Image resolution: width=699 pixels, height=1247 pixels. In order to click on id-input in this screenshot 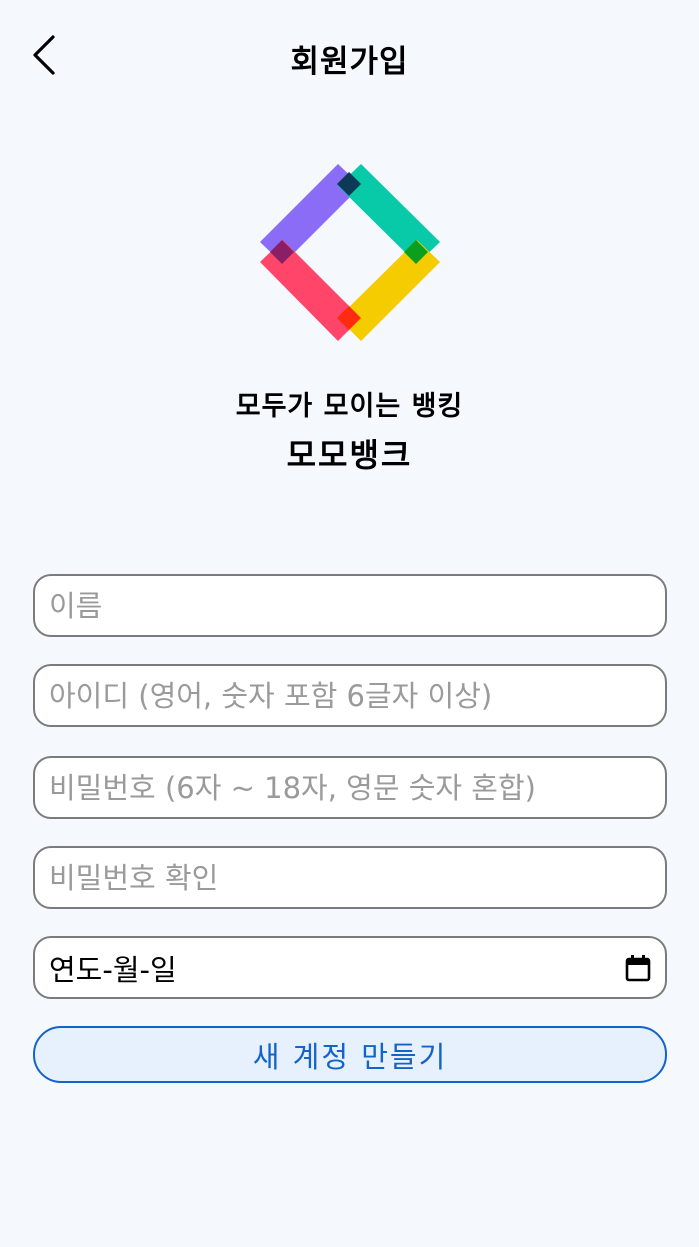, I will do `click(350, 695)`.